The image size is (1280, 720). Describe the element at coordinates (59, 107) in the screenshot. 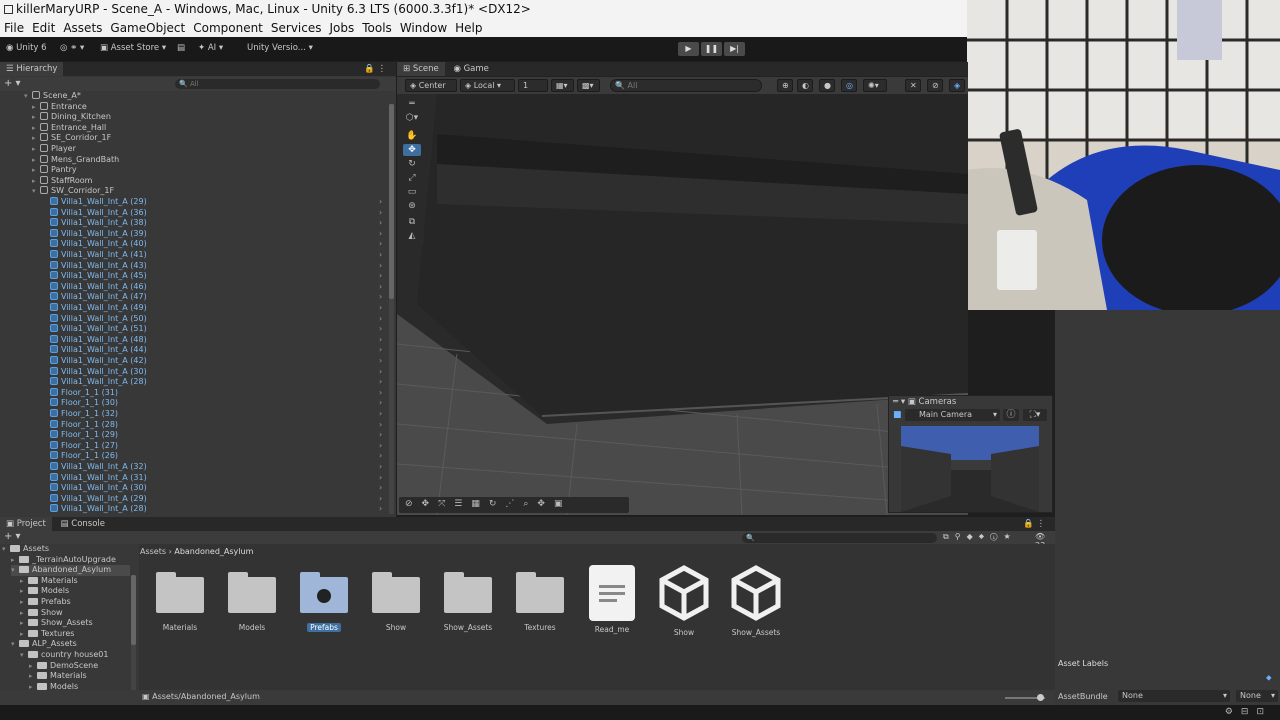

I see `hierarchy-item: ▸ Entrance` at that location.